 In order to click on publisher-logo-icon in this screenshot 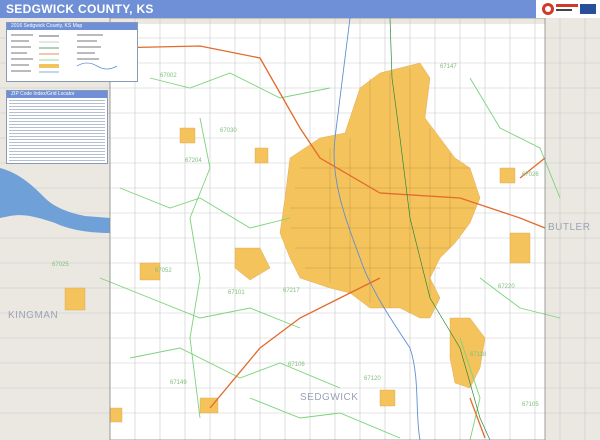, I will do `click(569, 9)`.